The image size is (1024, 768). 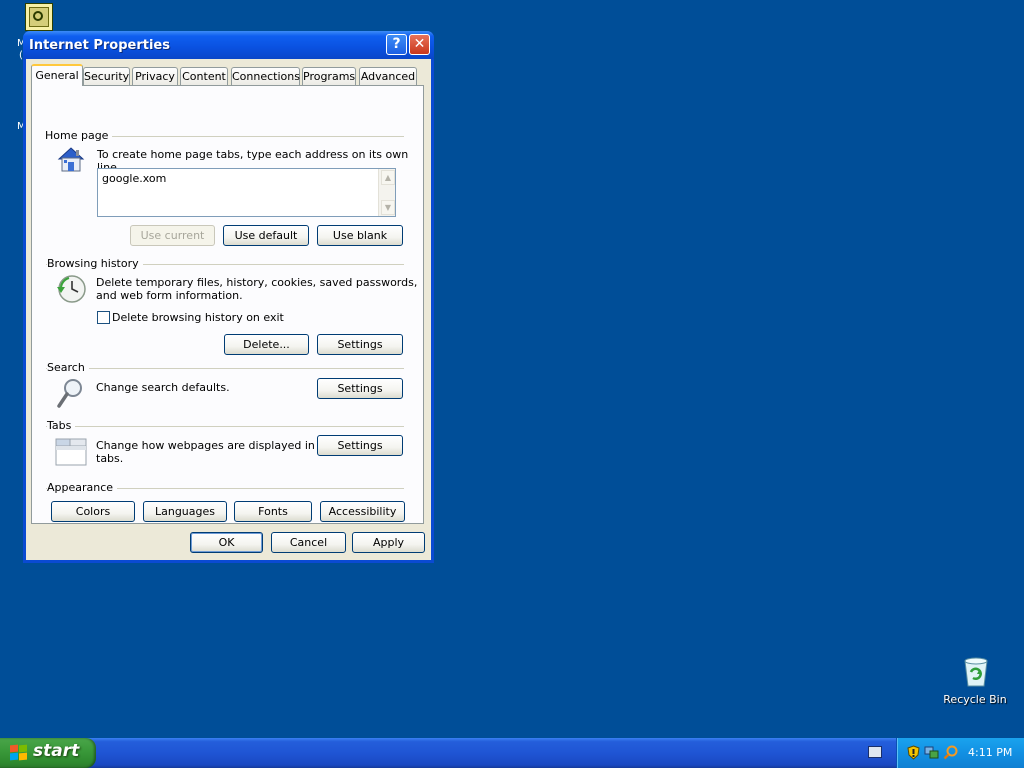 I want to click on search-tray-icon, so click(x=950, y=752).